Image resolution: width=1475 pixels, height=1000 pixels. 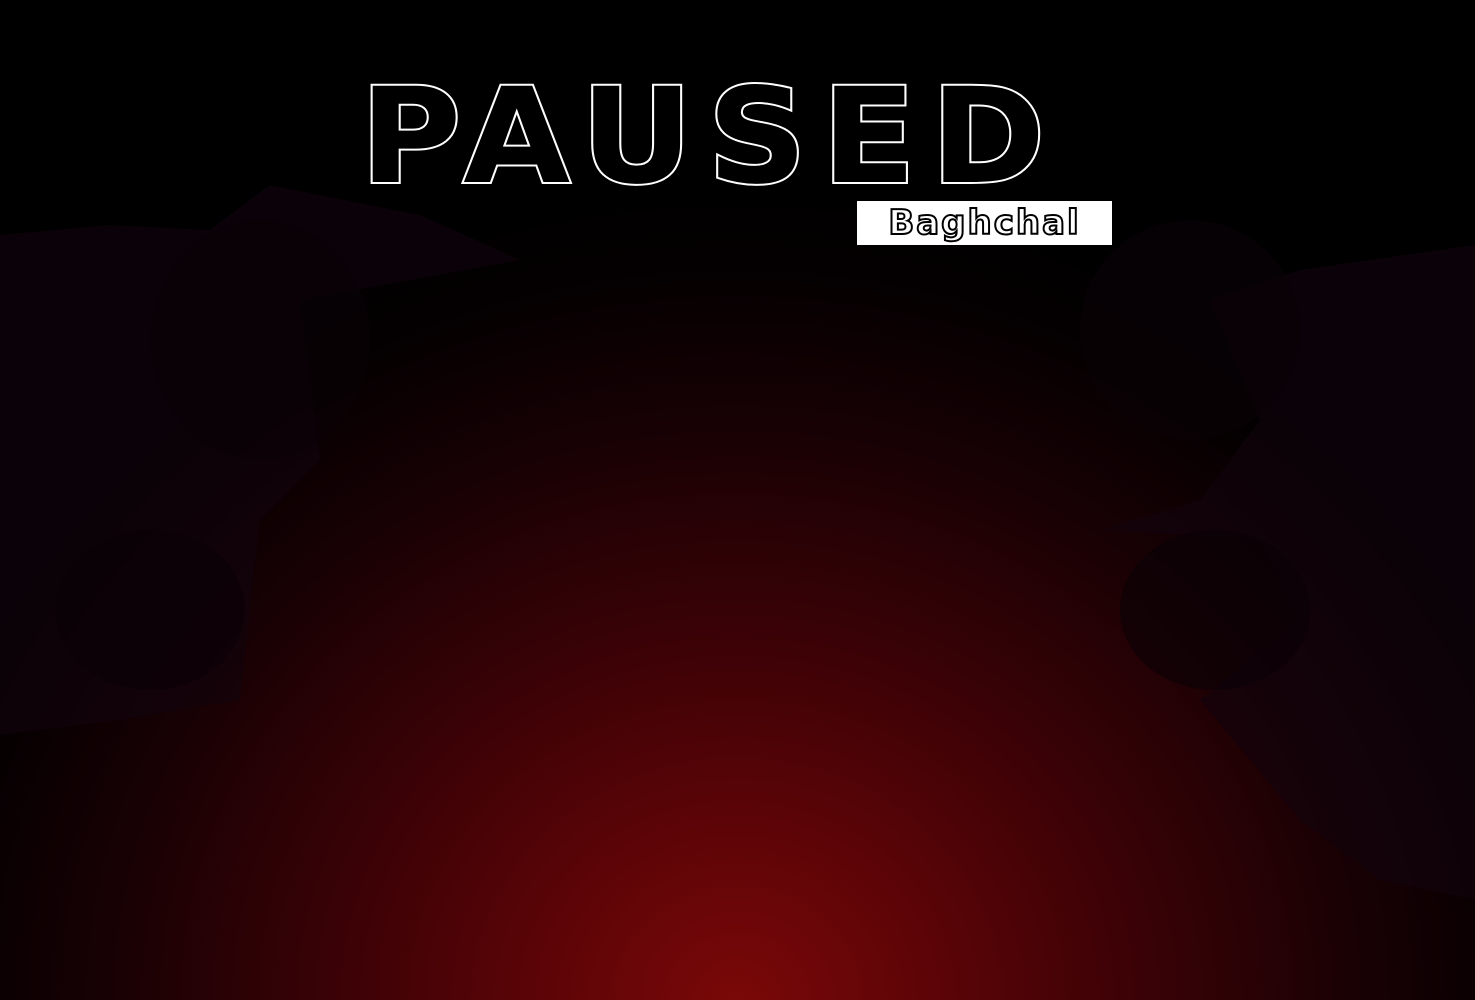 I want to click on paused-title: PAUSED, so click(x=703, y=137).